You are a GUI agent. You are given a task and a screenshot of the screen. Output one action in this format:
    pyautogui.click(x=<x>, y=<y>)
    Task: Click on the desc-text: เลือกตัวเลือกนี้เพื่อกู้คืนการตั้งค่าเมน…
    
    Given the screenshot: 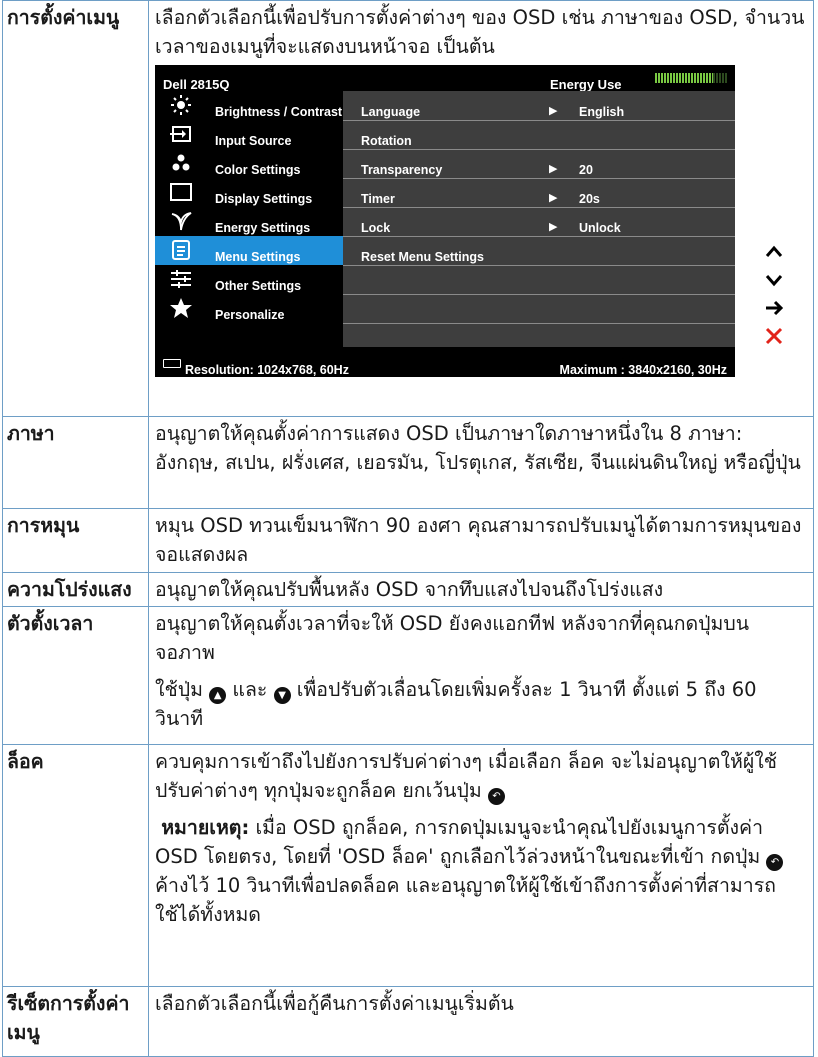 What is the action you would take?
    pyautogui.click(x=334, y=1003)
    